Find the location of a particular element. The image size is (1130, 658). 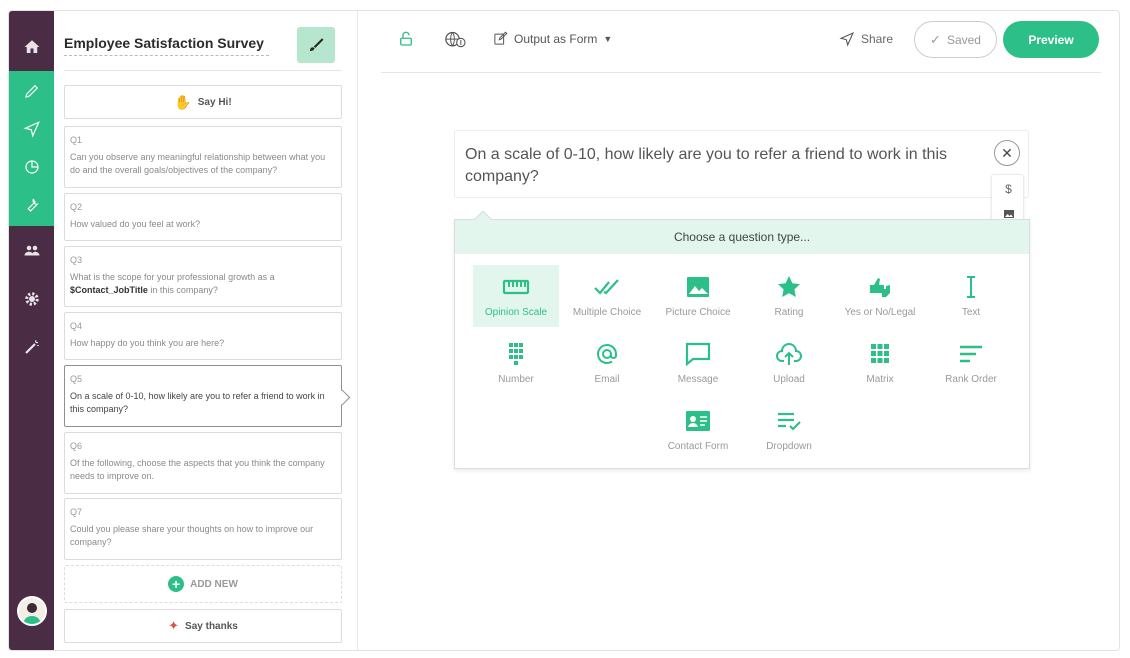

close-question-button: ✕ is located at coordinates (1007, 153).